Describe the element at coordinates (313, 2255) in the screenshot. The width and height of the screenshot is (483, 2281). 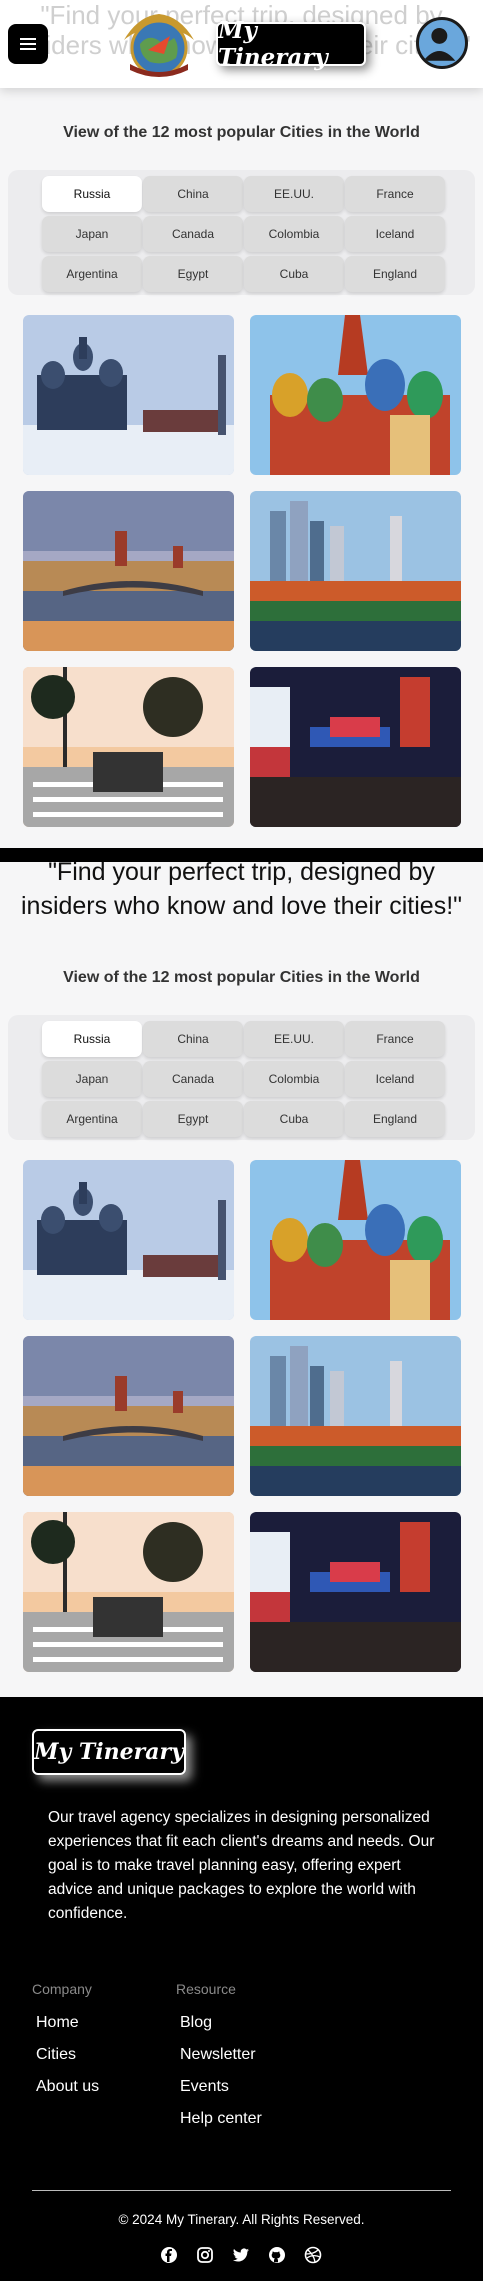
I see `dribbble-icon` at that location.